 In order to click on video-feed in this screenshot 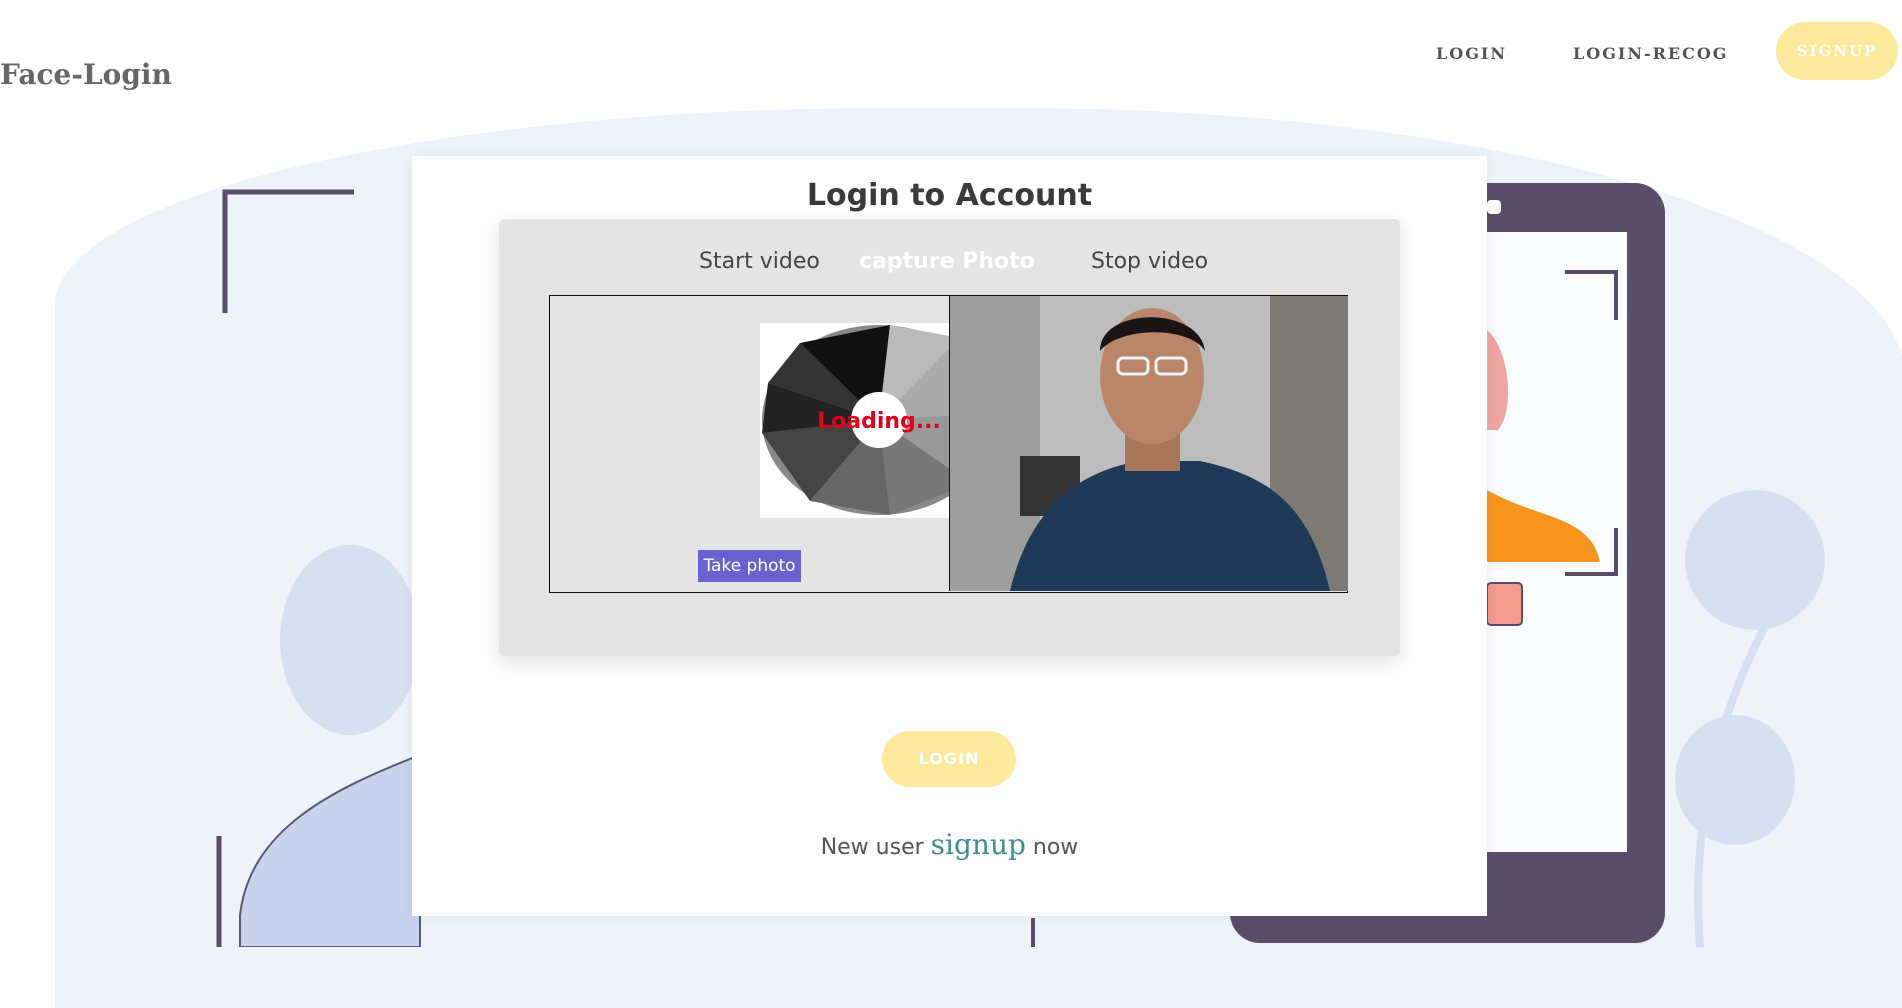, I will do `click(1148, 443)`.